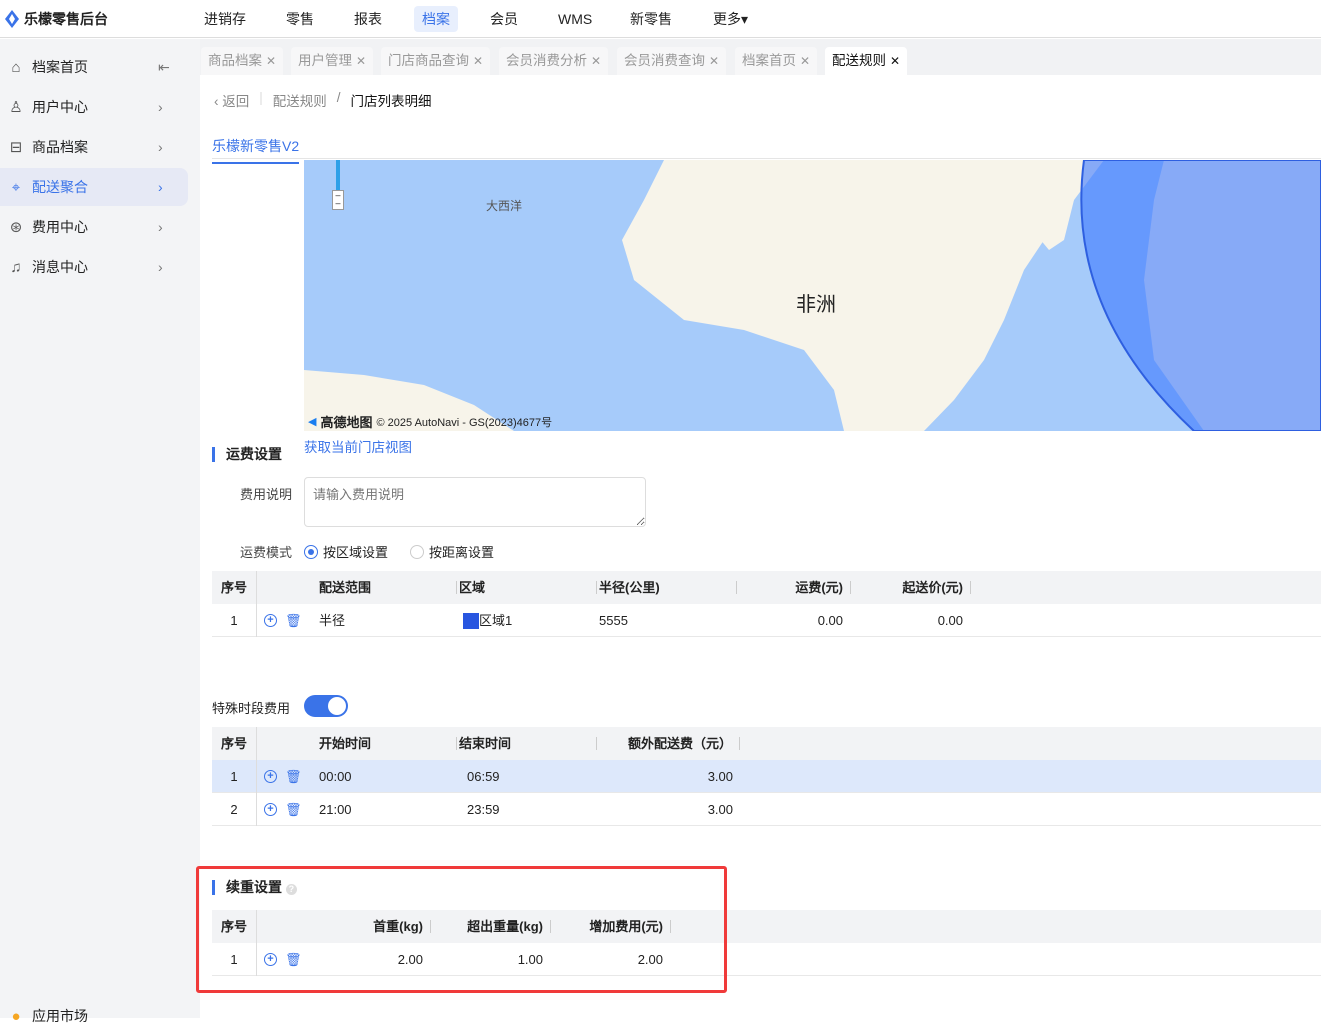  I want to click on ocean-label: 大西洋, so click(504, 205).